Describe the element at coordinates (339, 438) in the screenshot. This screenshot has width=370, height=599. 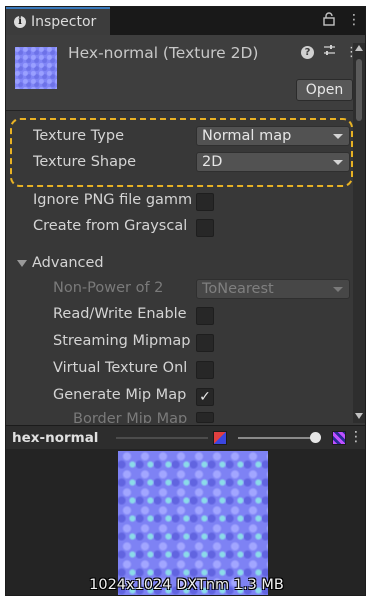
I see `mip-level-icon` at that location.